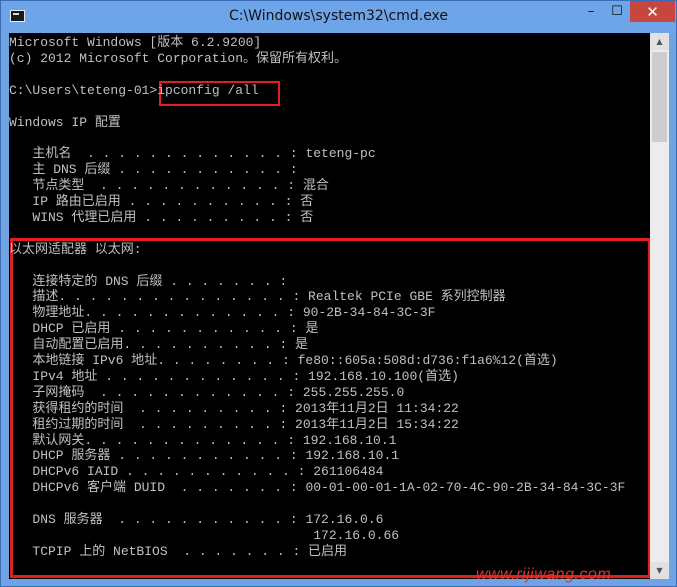 Image resolution: width=677 pixels, height=587 pixels. I want to click on console-line: WINS 代理已启用 . . . . . . . . . : 否, so click(161, 217).